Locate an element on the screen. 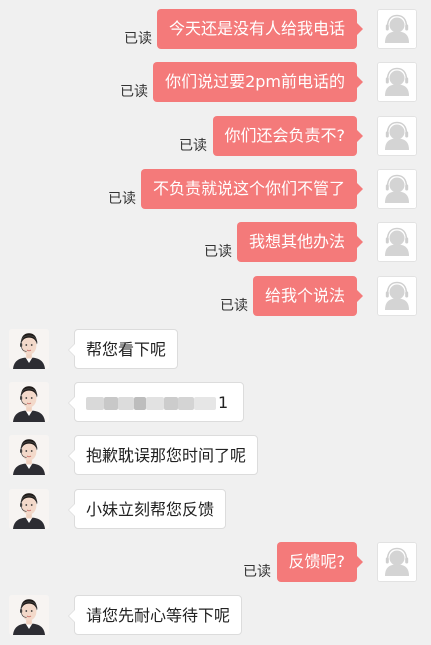  received-message-bubble: 1 is located at coordinates (156, 403).